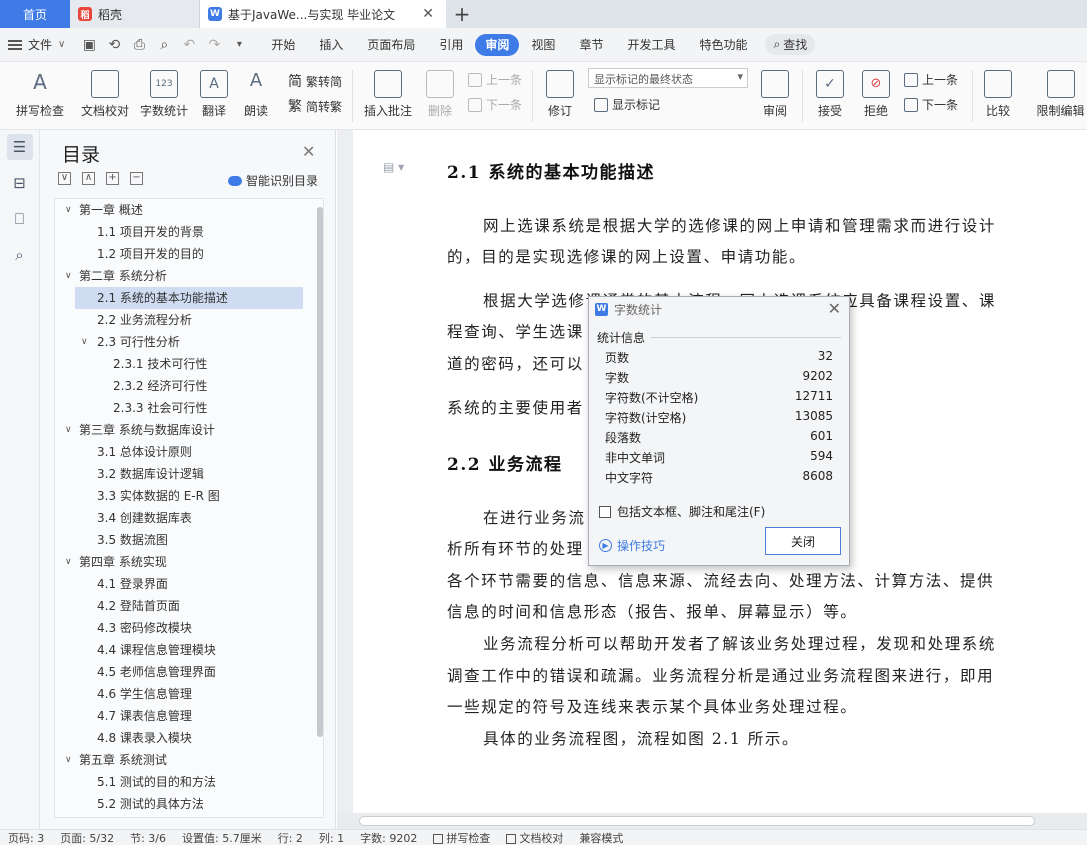  Describe the element at coordinates (189, 452) in the screenshot. I see `toc-item: 3.1 总体设计原则` at that location.